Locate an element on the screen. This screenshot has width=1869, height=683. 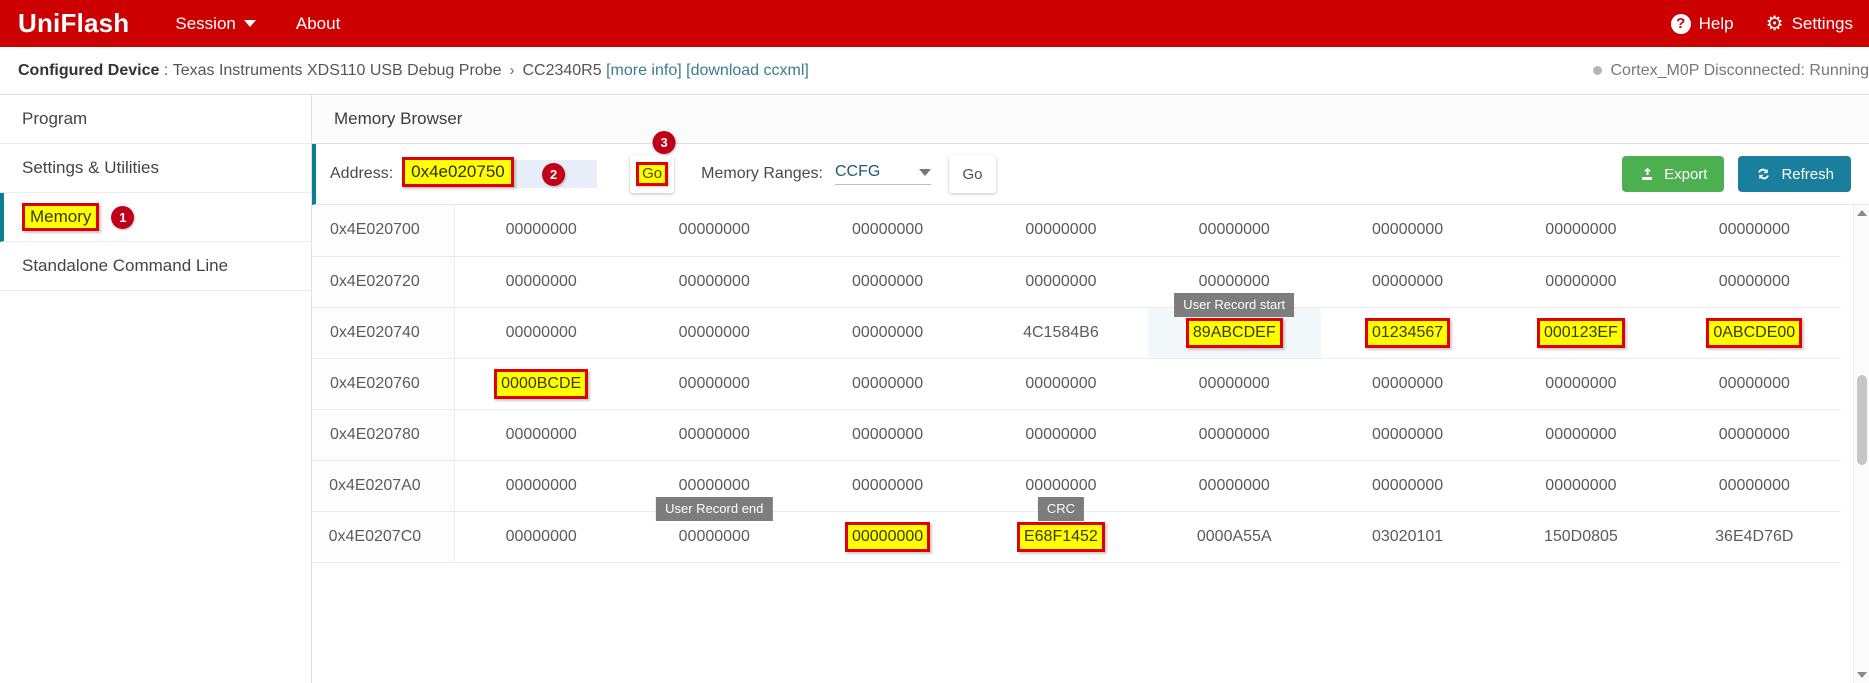
memory-value-text: 0ABCDE00 is located at coordinates (1754, 332).